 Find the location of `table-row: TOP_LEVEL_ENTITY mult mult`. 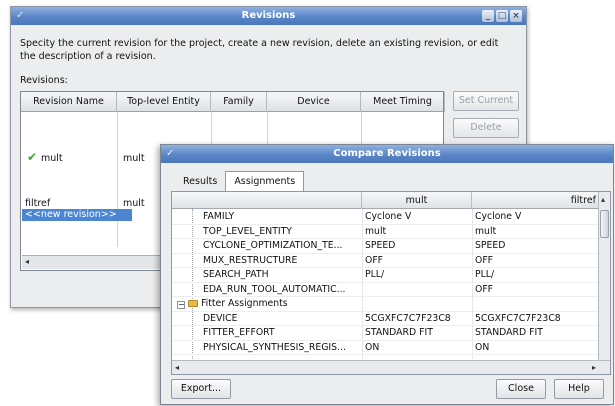

table-row: TOP_LEVEL_ENTITY mult mult is located at coordinates (386, 232).